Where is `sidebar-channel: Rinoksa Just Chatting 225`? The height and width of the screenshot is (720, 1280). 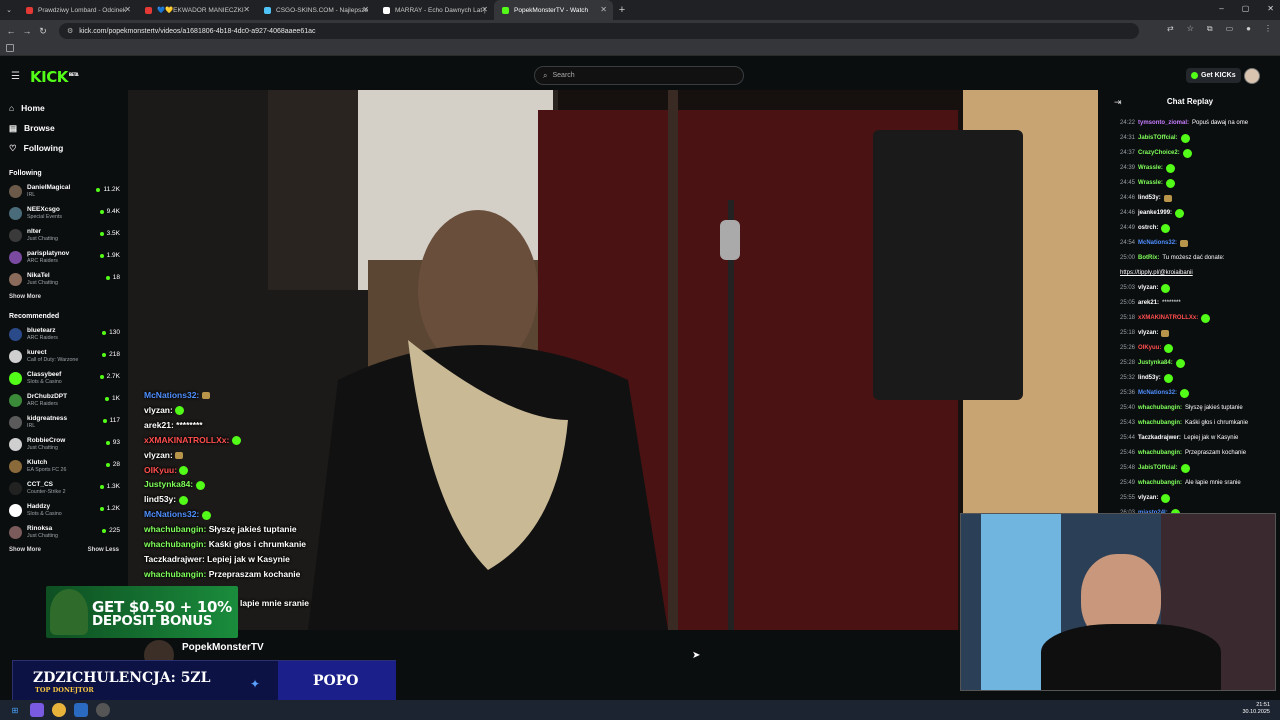 sidebar-channel: Rinoksa Just Chatting 225 is located at coordinates (63, 532).